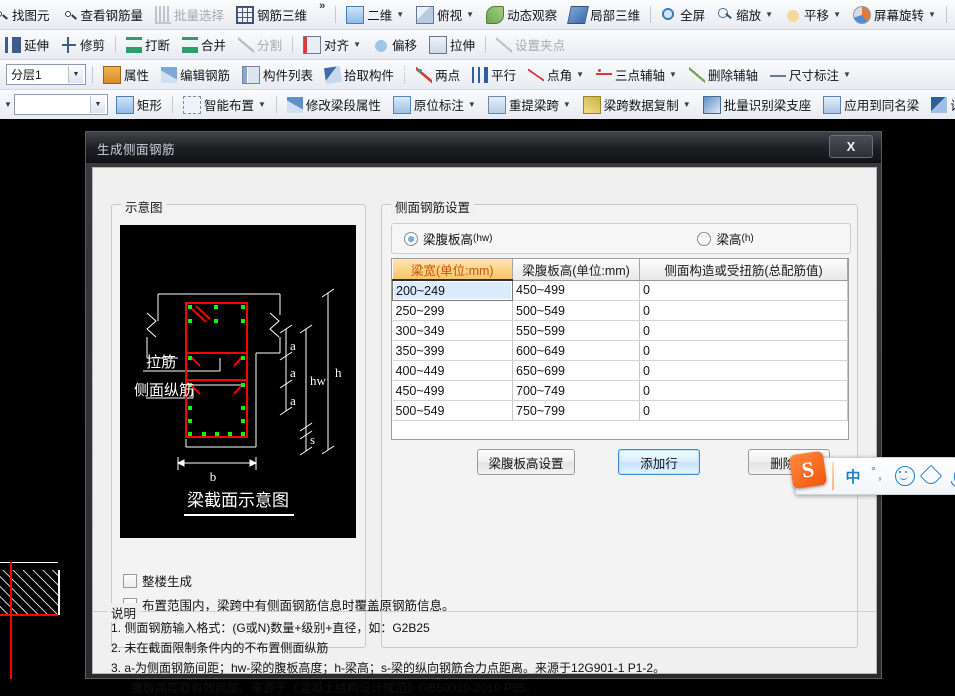  What do you see at coordinates (453, 371) in the screenshot?
I see `table-cell: 400~449` at bounding box center [453, 371].